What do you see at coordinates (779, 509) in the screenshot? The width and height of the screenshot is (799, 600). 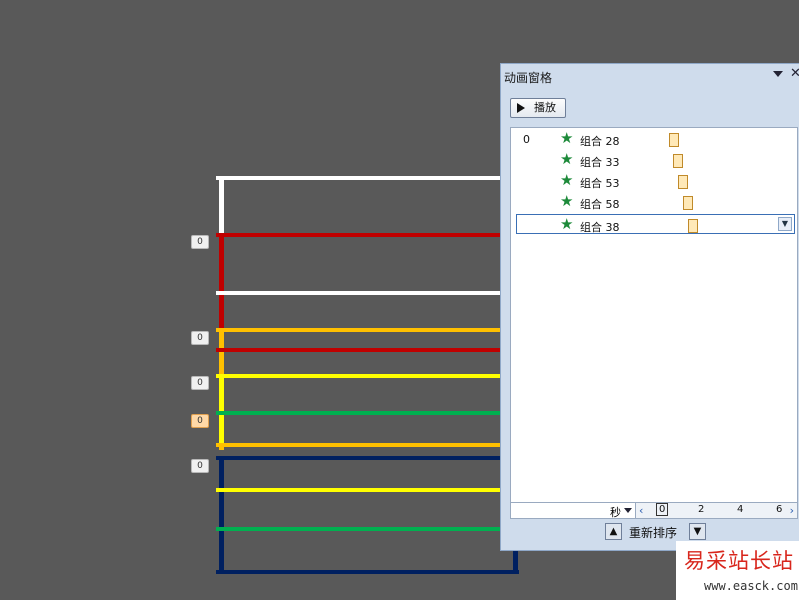 I see `timeline-tick: 6` at bounding box center [779, 509].